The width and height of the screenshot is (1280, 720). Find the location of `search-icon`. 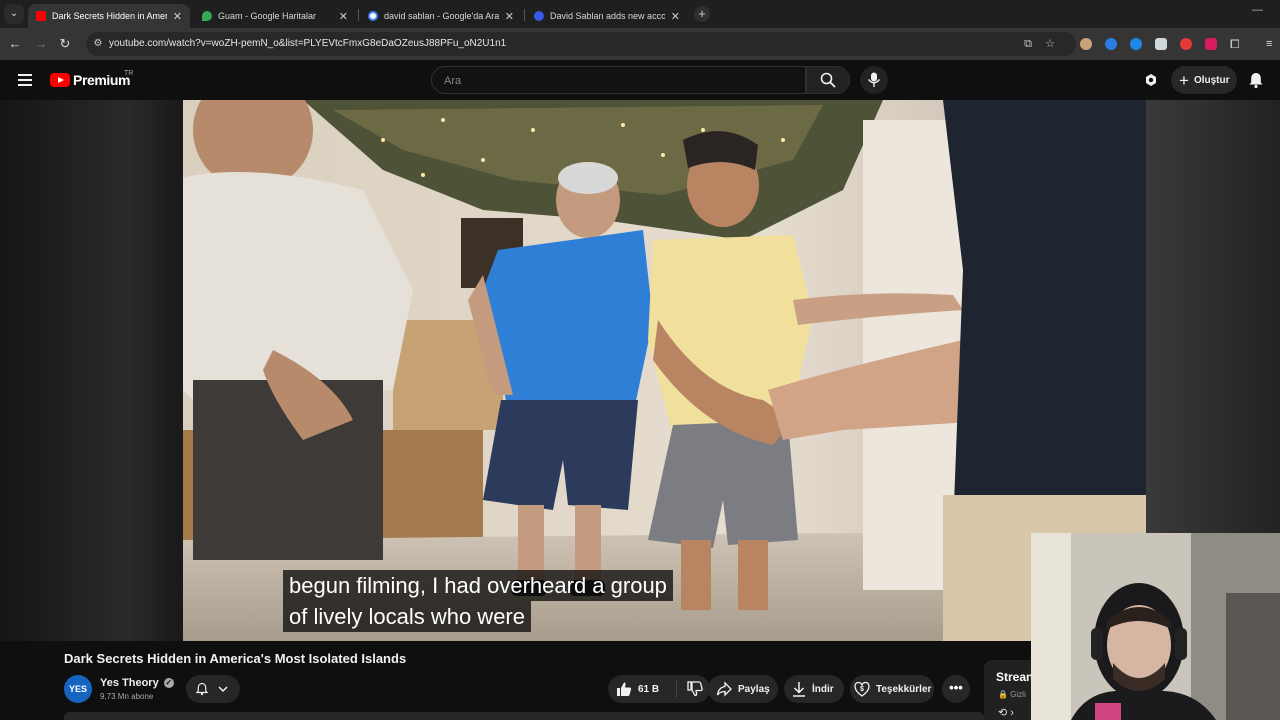

search-icon is located at coordinates (828, 80).